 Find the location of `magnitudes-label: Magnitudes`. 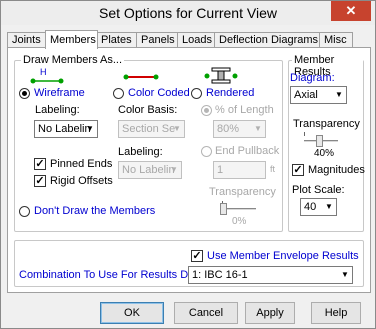

magnitudes-label: Magnitudes is located at coordinates (336, 170).